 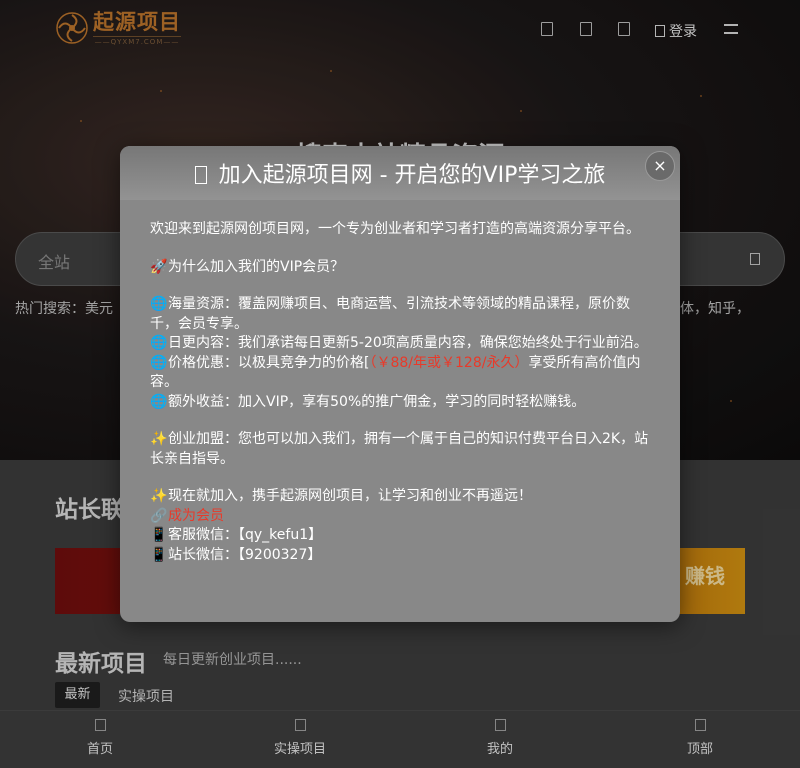 What do you see at coordinates (245, 554) in the screenshot?
I see `owner-wechat-text: 站长微信：【9200327】` at bounding box center [245, 554].